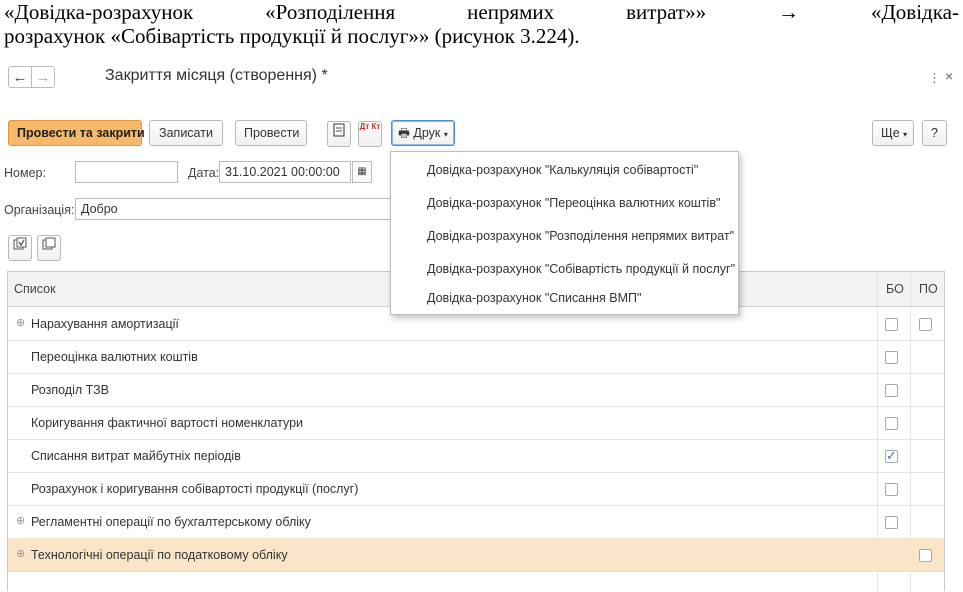 This screenshot has width=963, height=592. What do you see at coordinates (204, 173) in the screenshot?
I see `date-label: Дата:` at bounding box center [204, 173].